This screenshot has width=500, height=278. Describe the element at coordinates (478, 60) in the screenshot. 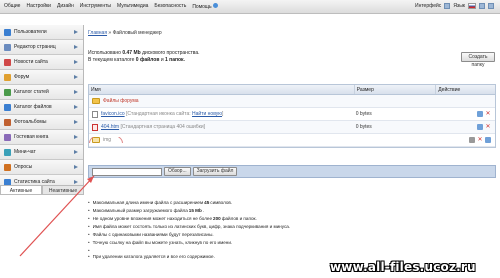

I see `create-folder-button: Создать папку` at that location.